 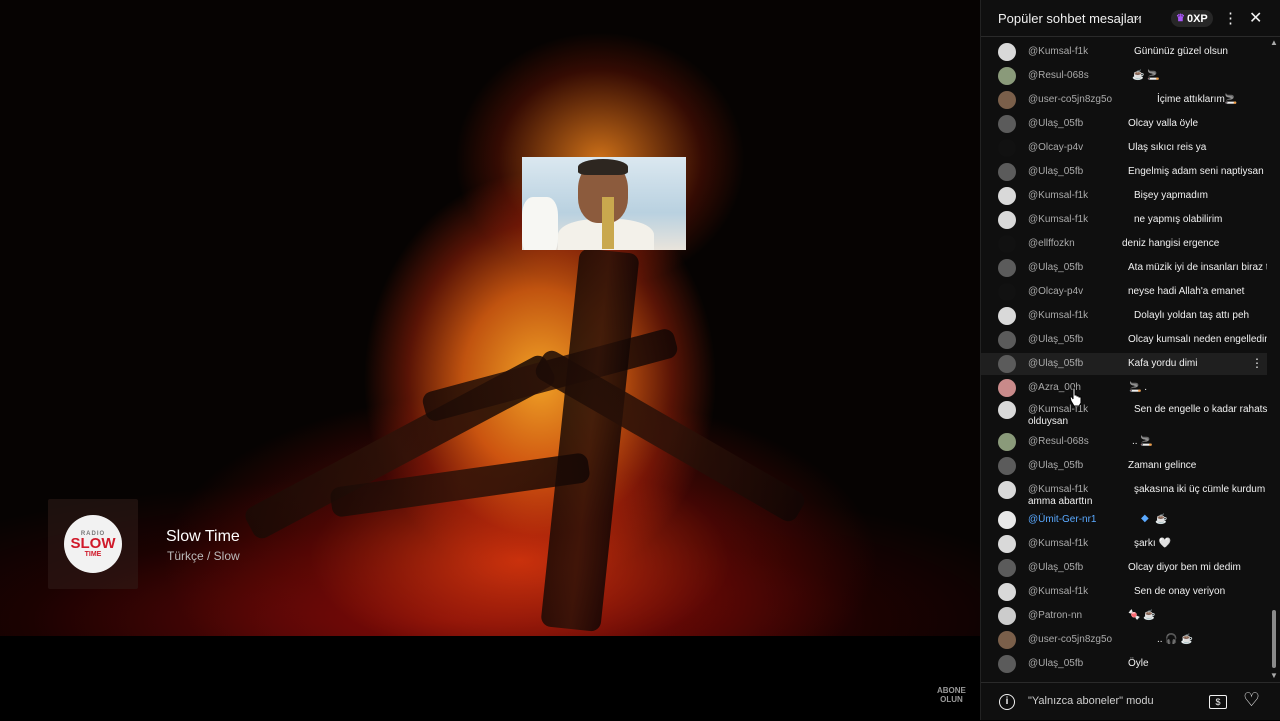 What do you see at coordinates (1197, 267) in the screenshot?
I see `chat-message-text: Ata müzik iyi de insanları biraz tuhaf` at bounding box center [1197, 267].